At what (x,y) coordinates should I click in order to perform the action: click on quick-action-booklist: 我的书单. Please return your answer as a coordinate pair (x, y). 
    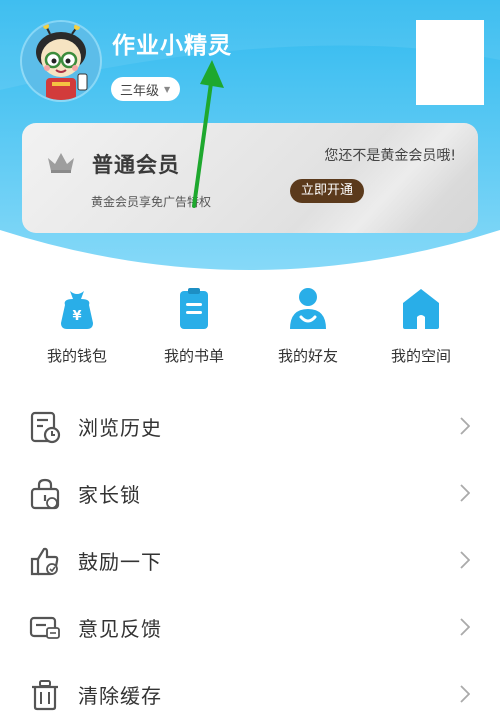
    Looking at the image, I should click on (194, 325).